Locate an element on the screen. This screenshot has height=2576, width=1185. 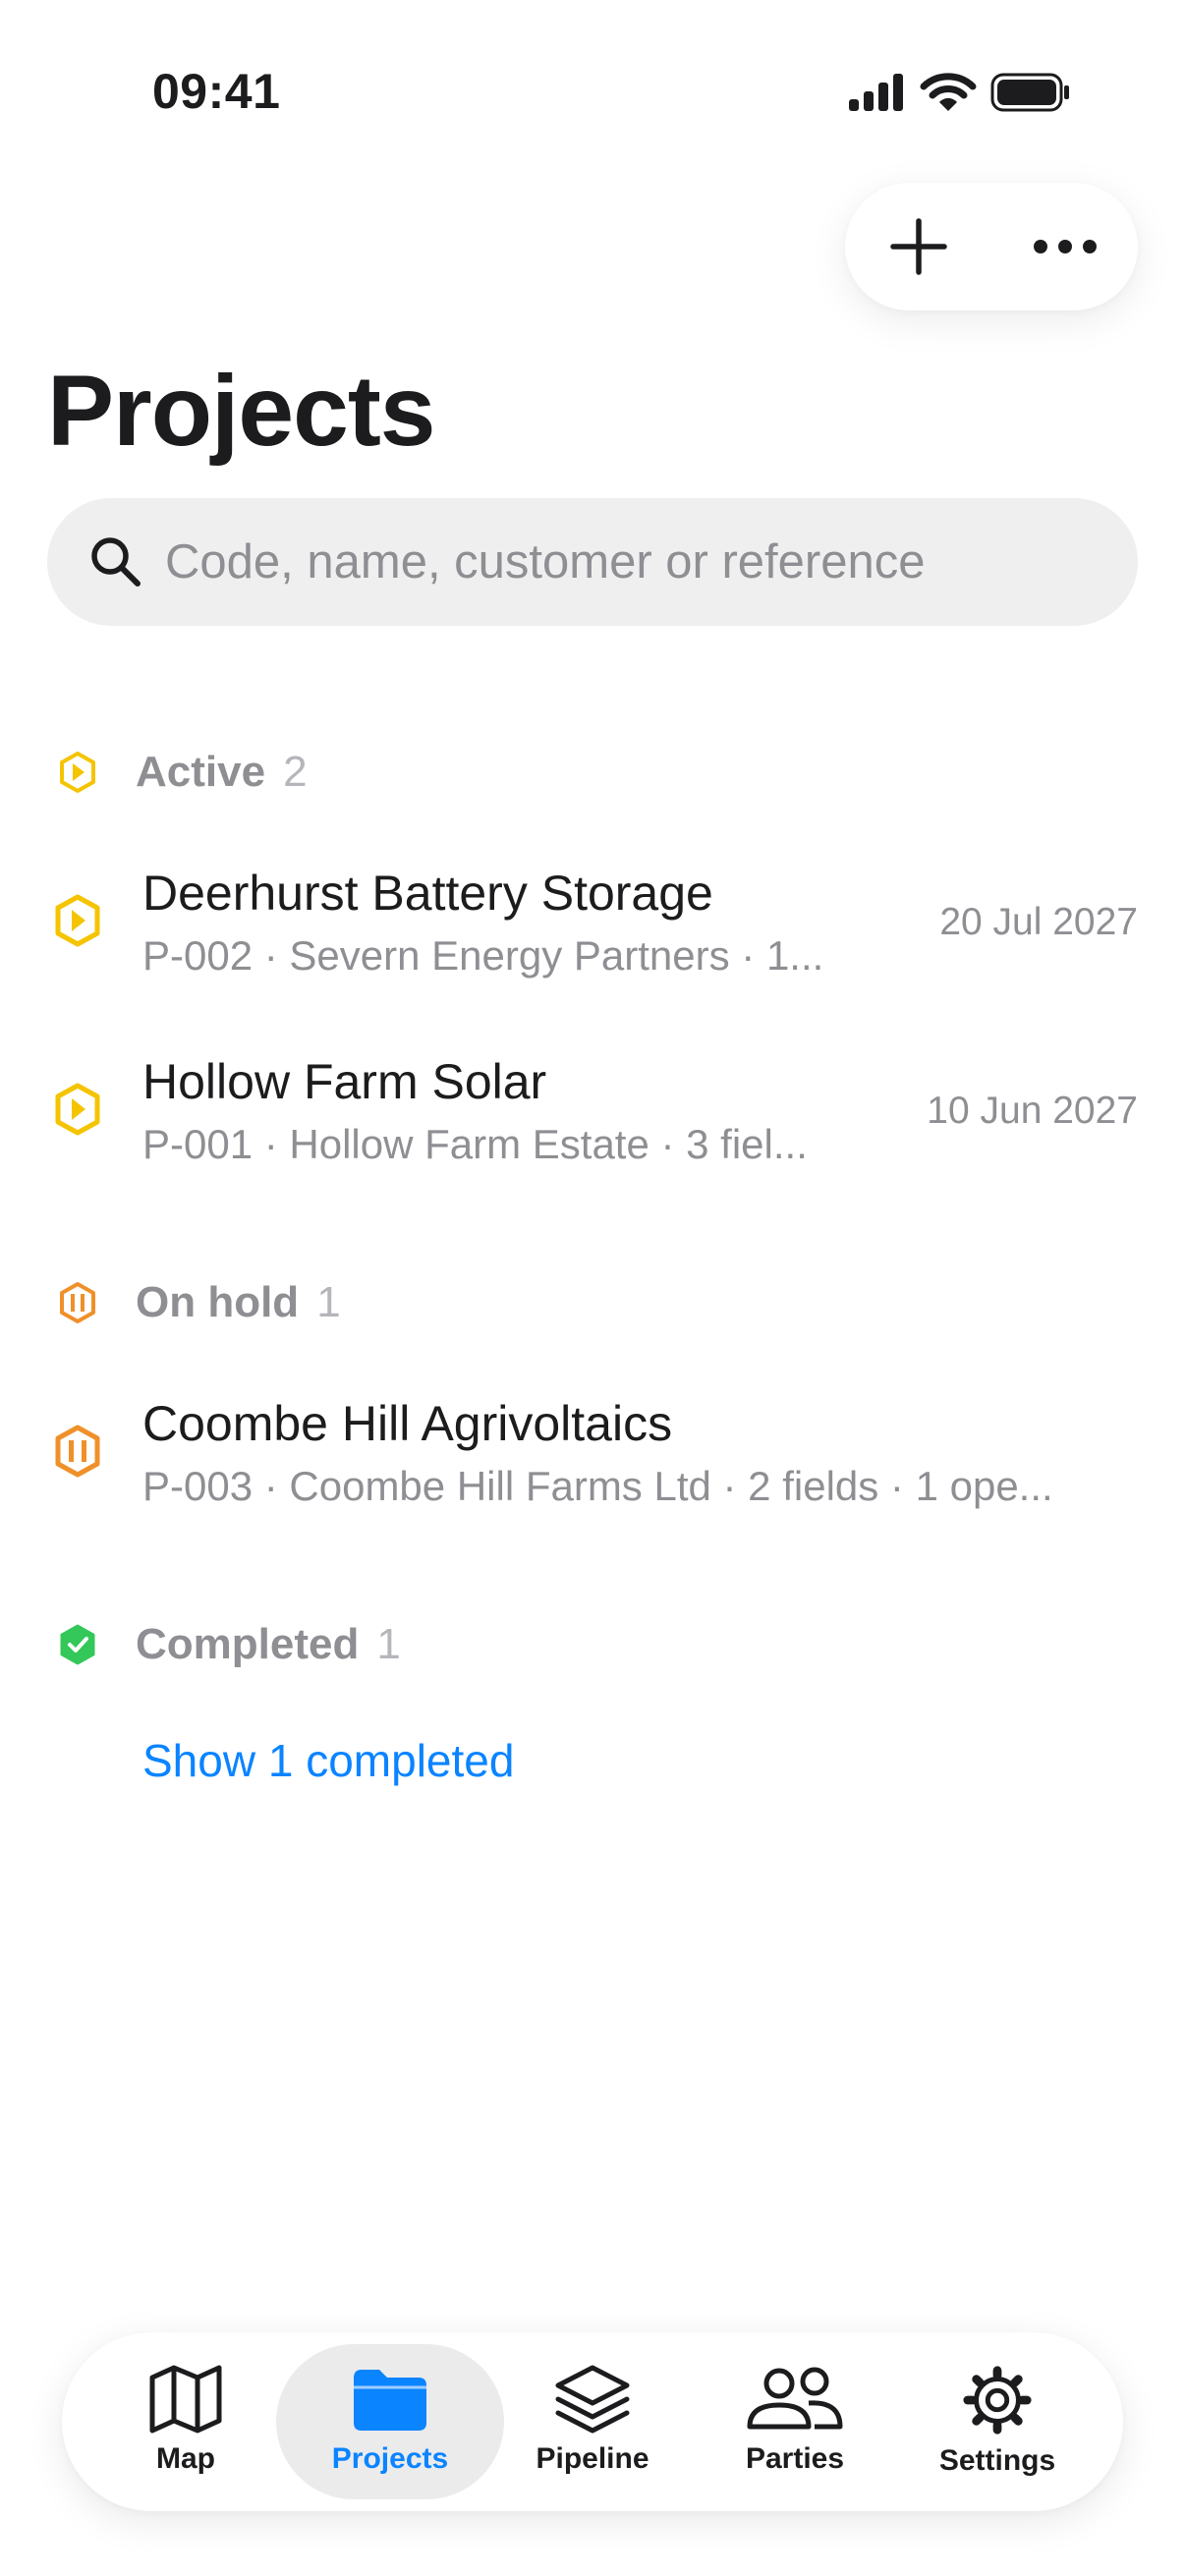
project-date: 10 Jun 2027 is located at coordinates (1033, 1111).